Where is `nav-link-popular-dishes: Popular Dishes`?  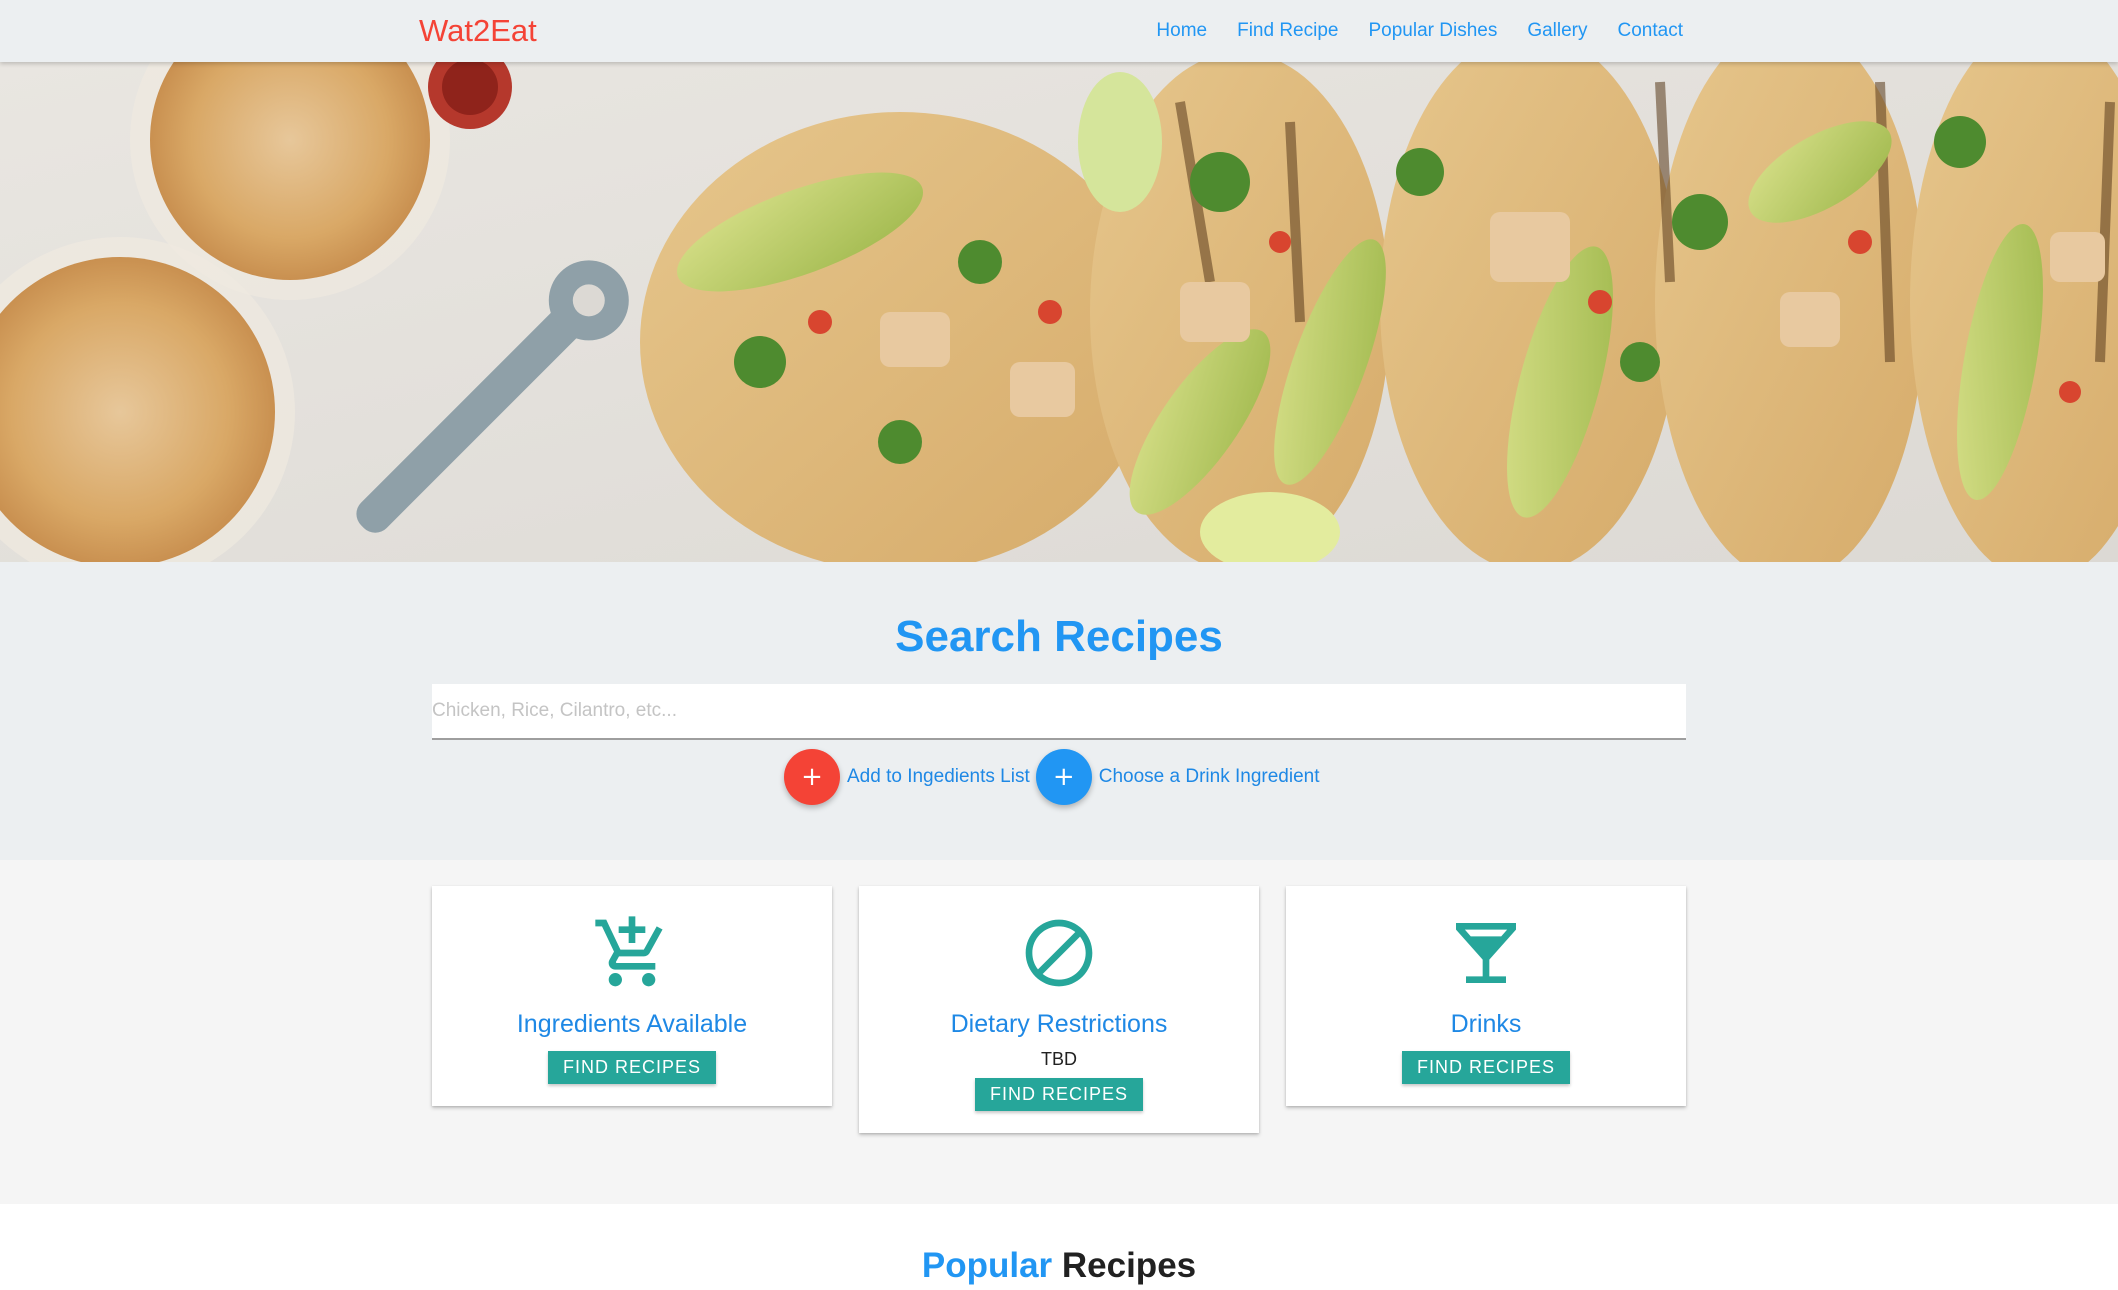
nav-link-popular-dishes: Popular Dishes is located at coordinates (1432, 31).